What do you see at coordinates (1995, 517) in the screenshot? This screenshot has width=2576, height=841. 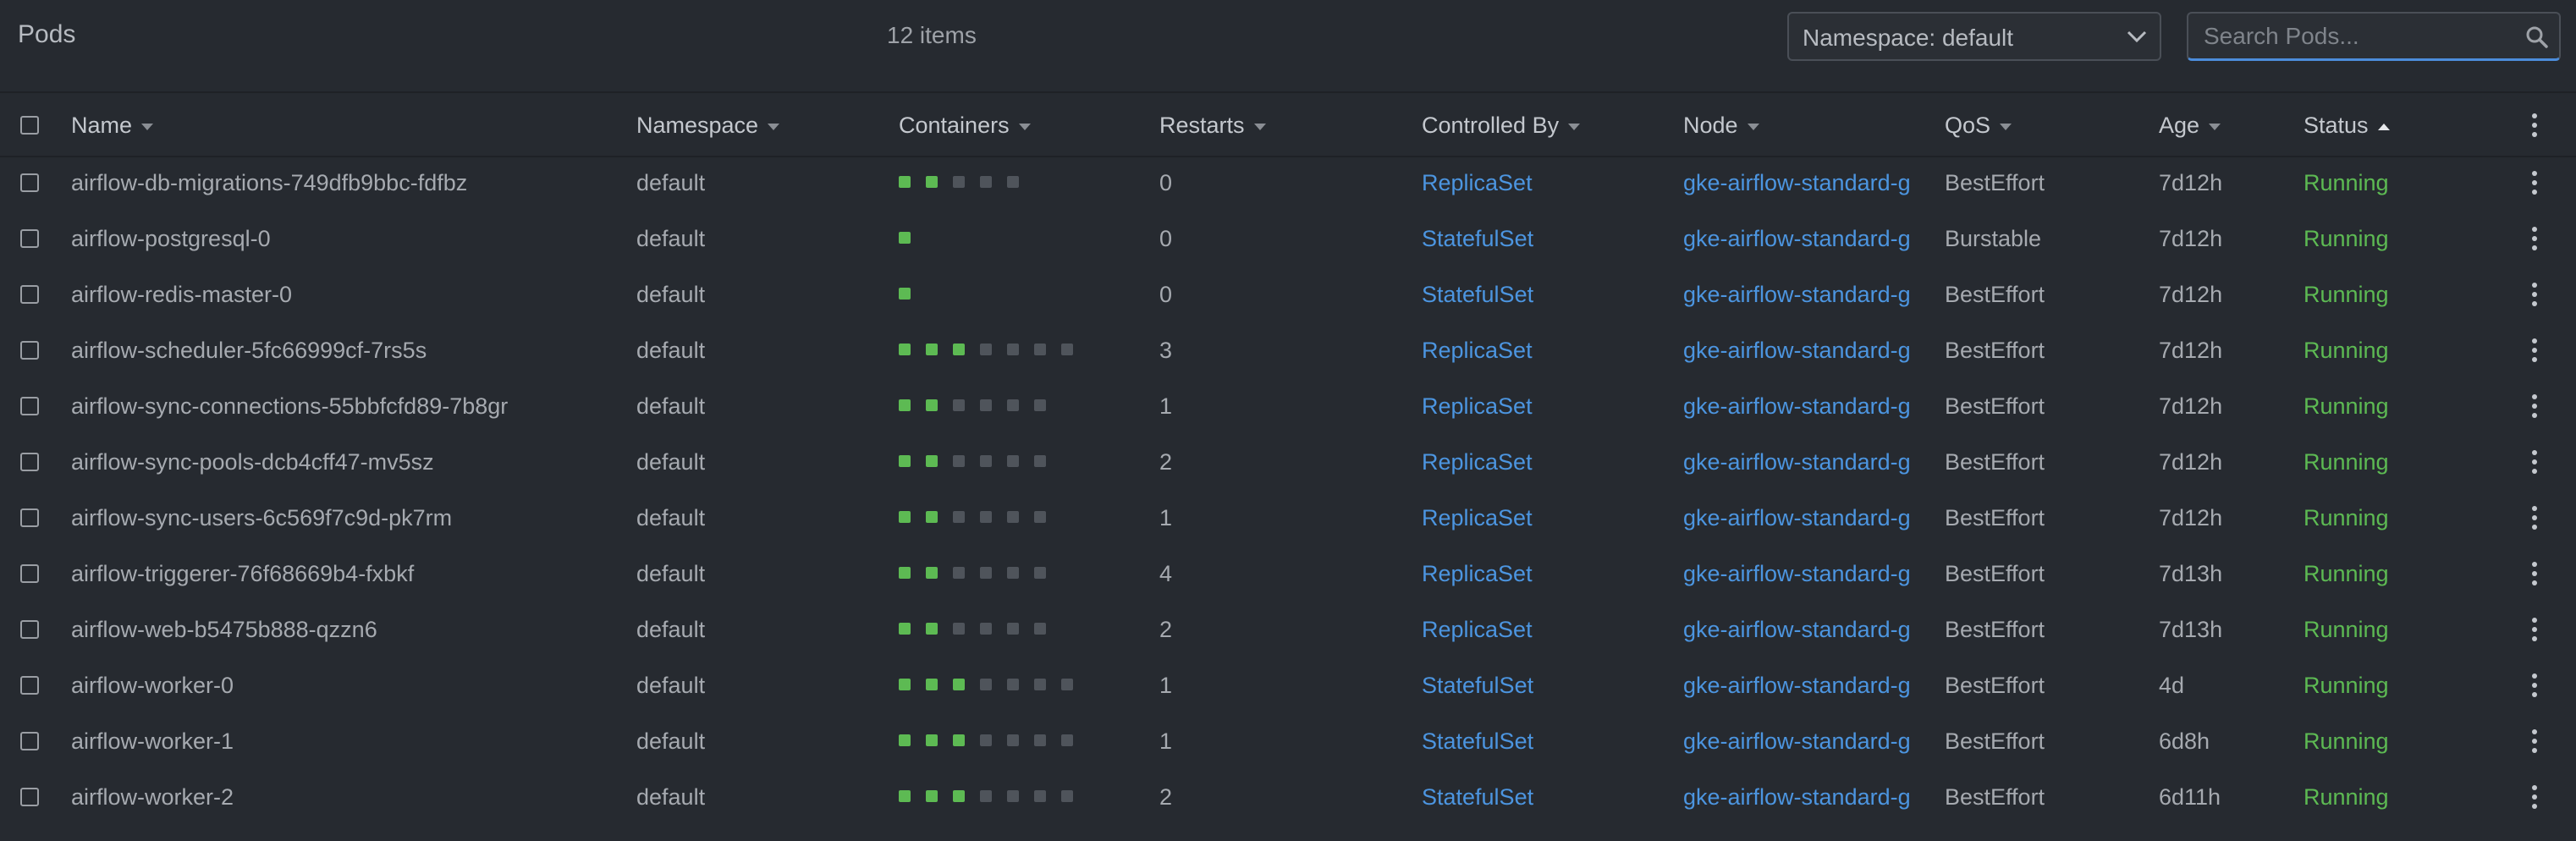 I see `pod-qos: BestEffort` at bounding box center [1995, 517].